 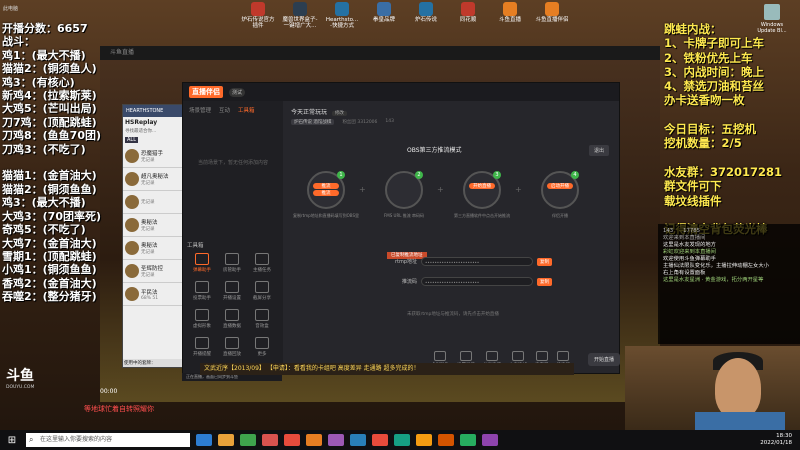 I want to click on start-live-button: 开始直播, so click(x=604, y=359).